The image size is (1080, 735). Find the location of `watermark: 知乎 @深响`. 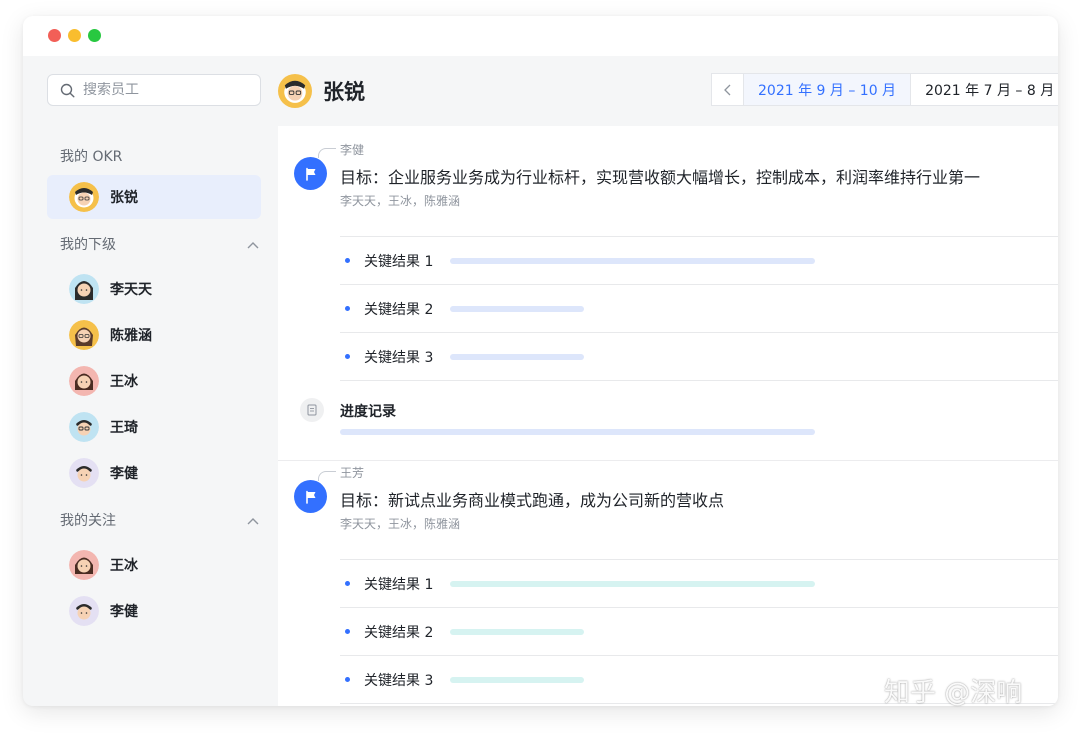

watermark: 知乎 @深响 is located at coordinates (953, 693).